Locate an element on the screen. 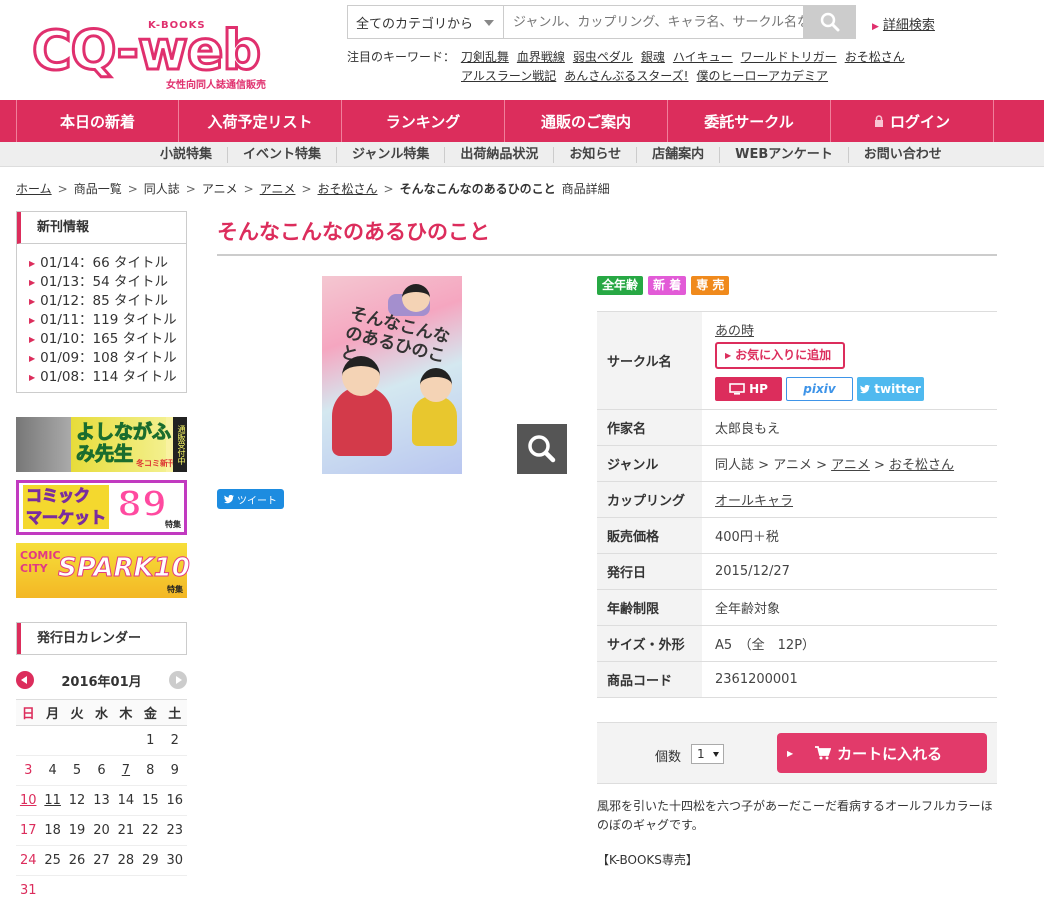  info-value: 2015/12/27 is located at coordinates (849, 571).